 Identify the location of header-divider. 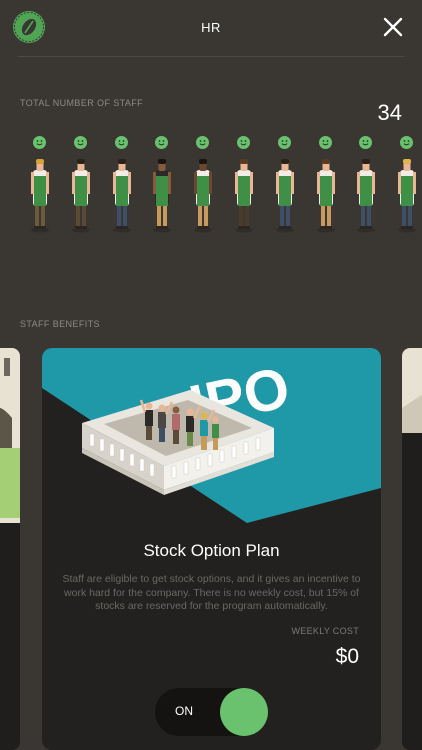
(211, 56).